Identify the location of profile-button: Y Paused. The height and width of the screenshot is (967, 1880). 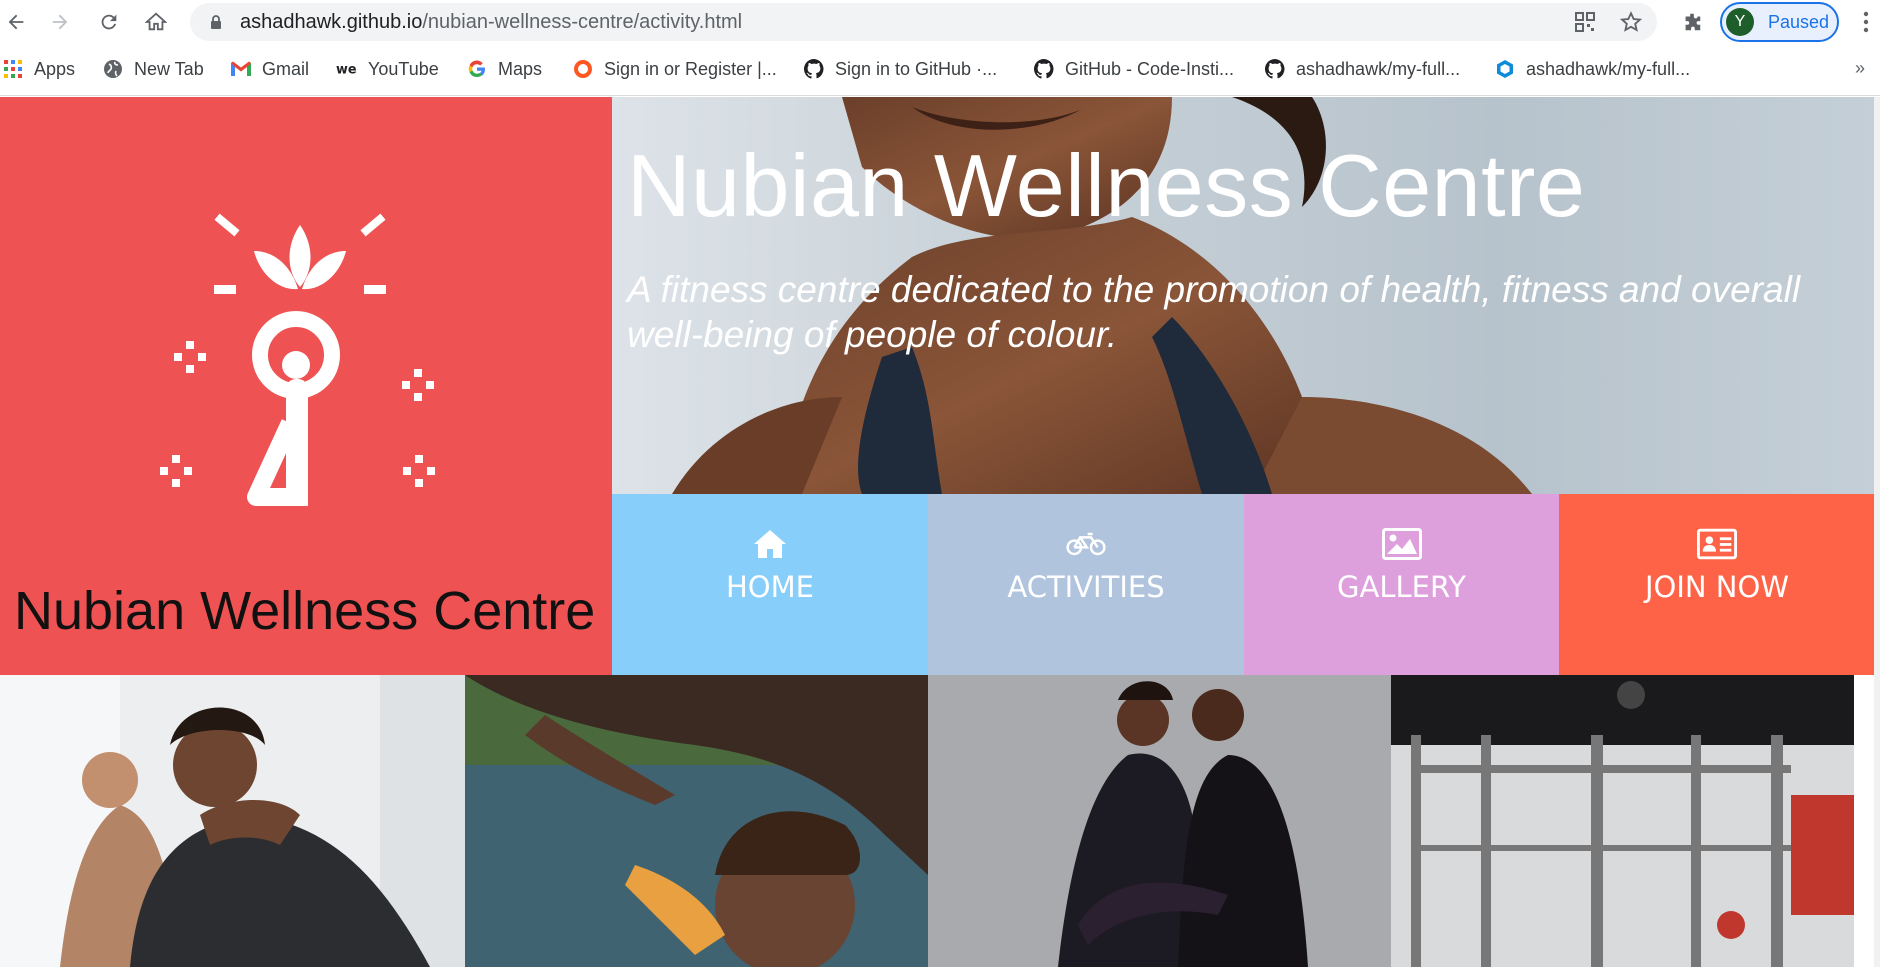
(1779, 22).